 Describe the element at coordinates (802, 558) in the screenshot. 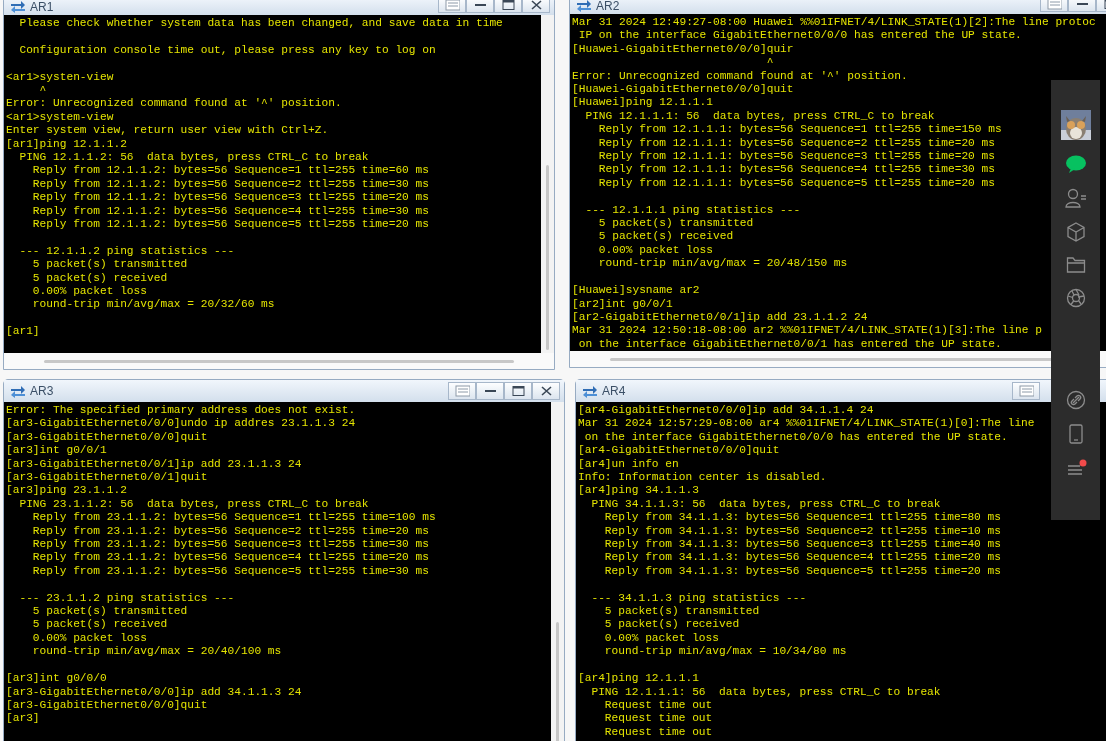

I see `terminal-line: Reply from 34.1.1.3: bytes=56 Sequence=4 ttl=255 time=20 ms` at that location.